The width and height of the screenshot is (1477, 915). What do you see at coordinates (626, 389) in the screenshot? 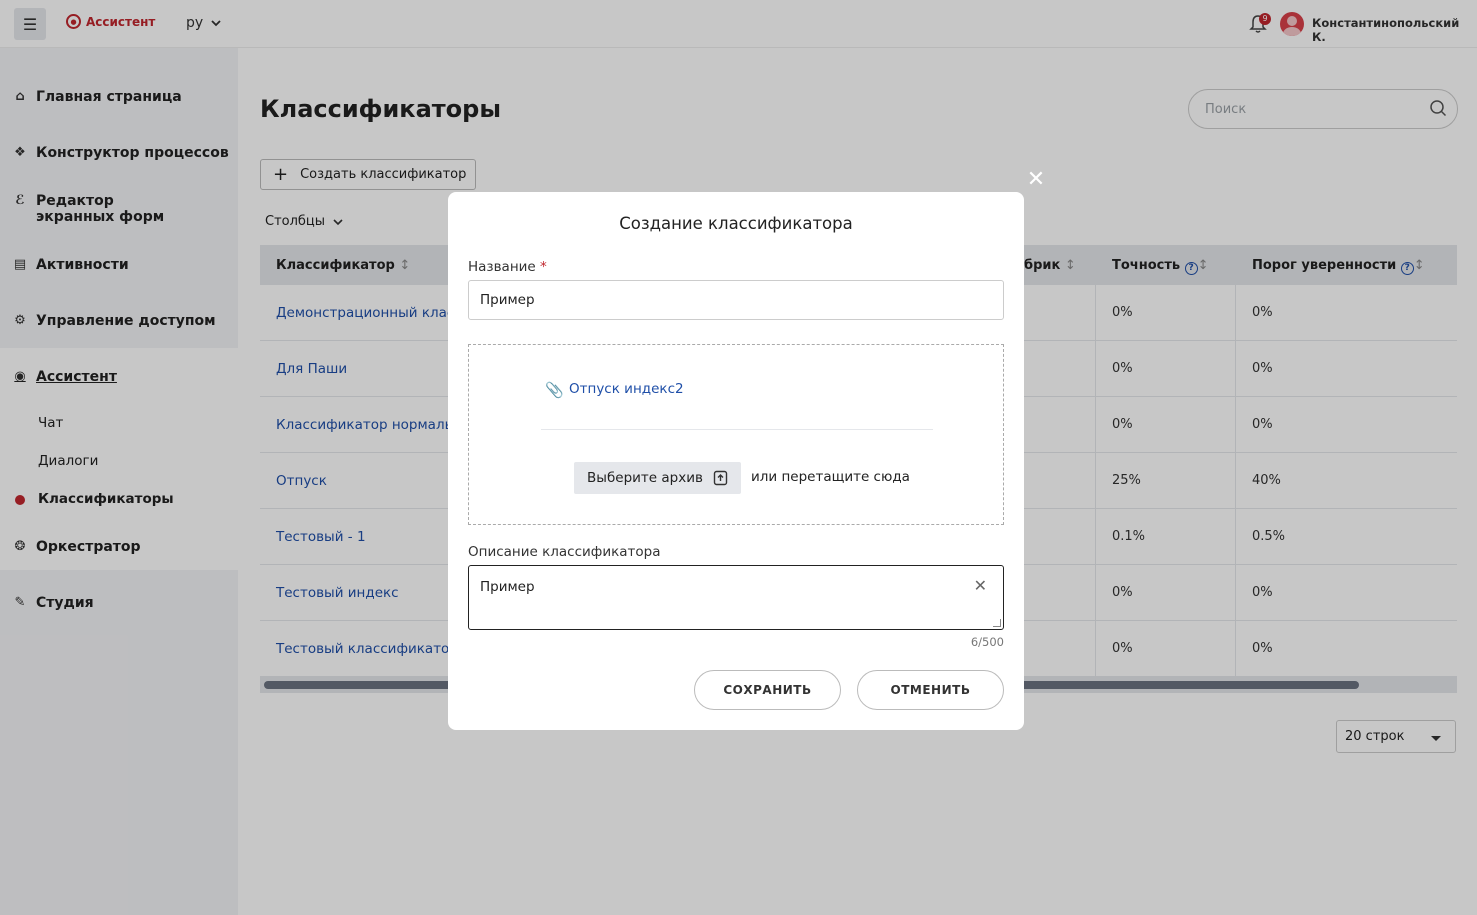
I see `attached-file-name: Отпуск индекс2` at bounding box center [626, 389].